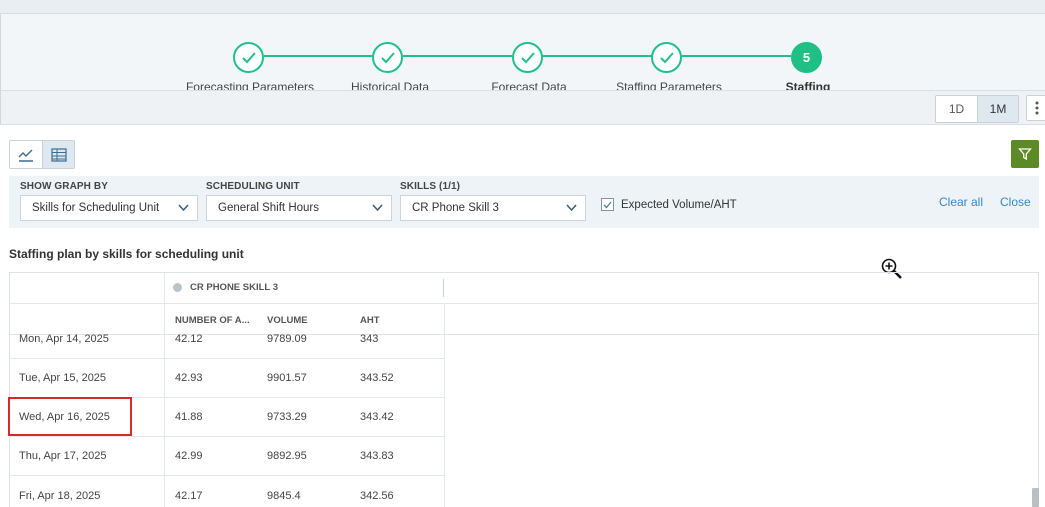 This screenshot has width=1045, height=507. What do you see at coordinates (227, 456) in the screenshot?
I see `table-row: Thu, Apr 17, 2025 42.99 9892.95 343.83` at bounding box center [227, 456].